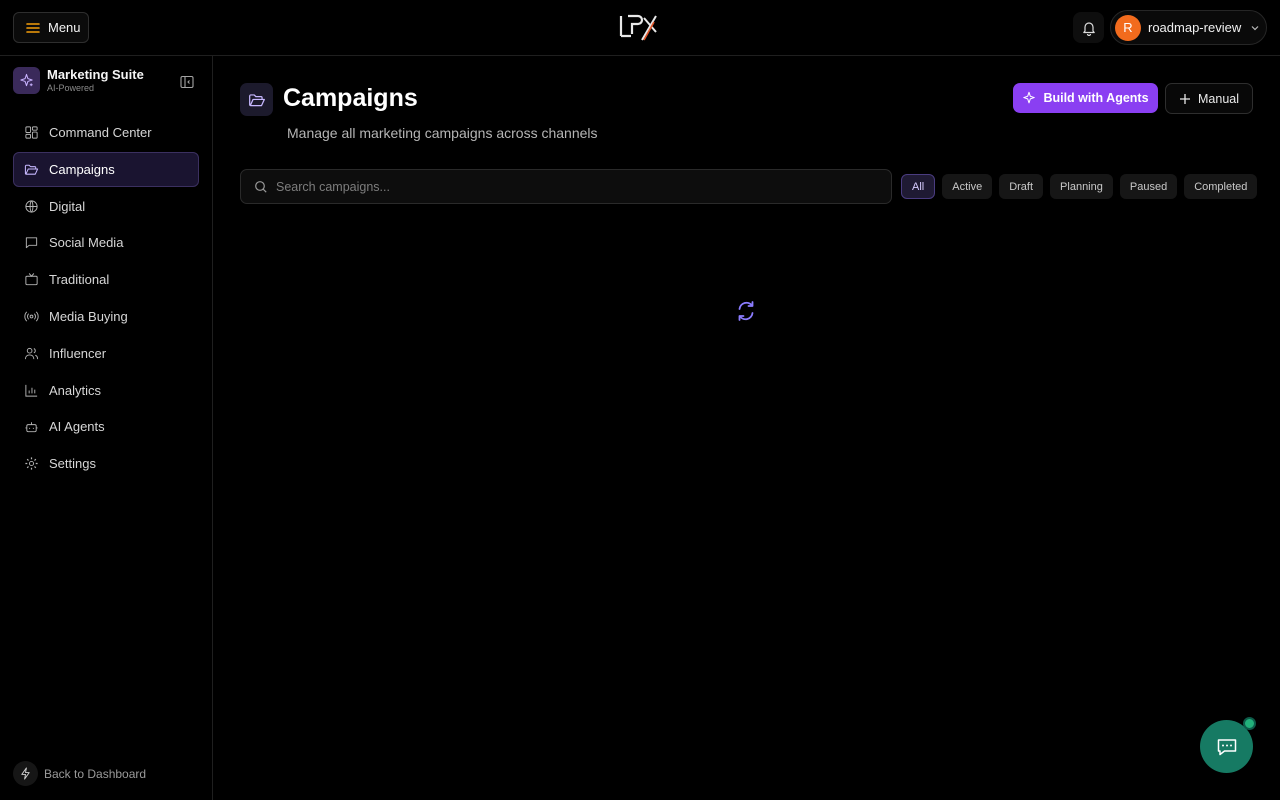 The image size is (1280, 800). I want to click on search-input, so click(576, 186).